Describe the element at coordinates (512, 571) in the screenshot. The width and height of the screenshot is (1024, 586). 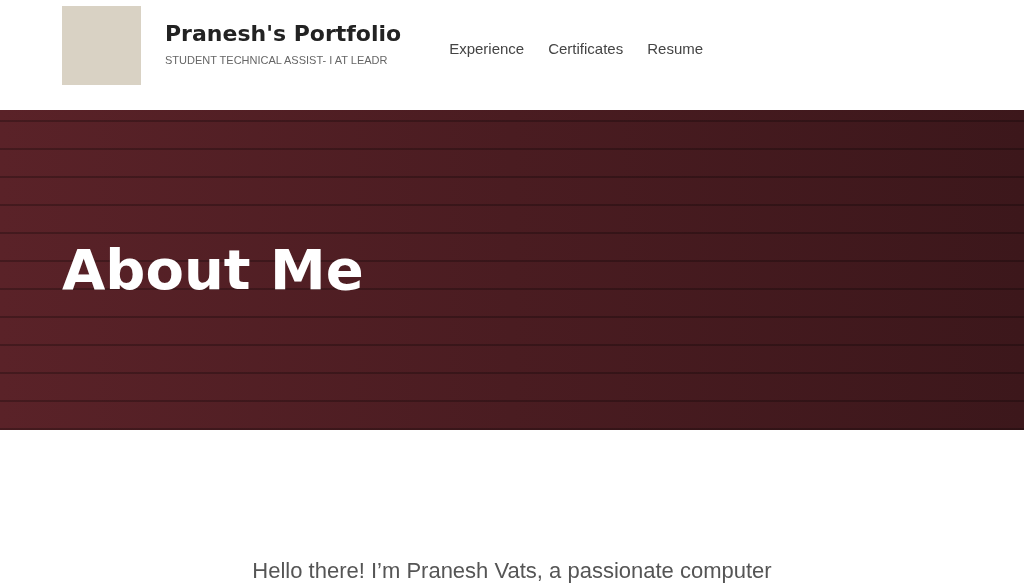
I see `intro-paragraph: Hello there! I’m Pranesh Vats, a passionate computer` at that location.